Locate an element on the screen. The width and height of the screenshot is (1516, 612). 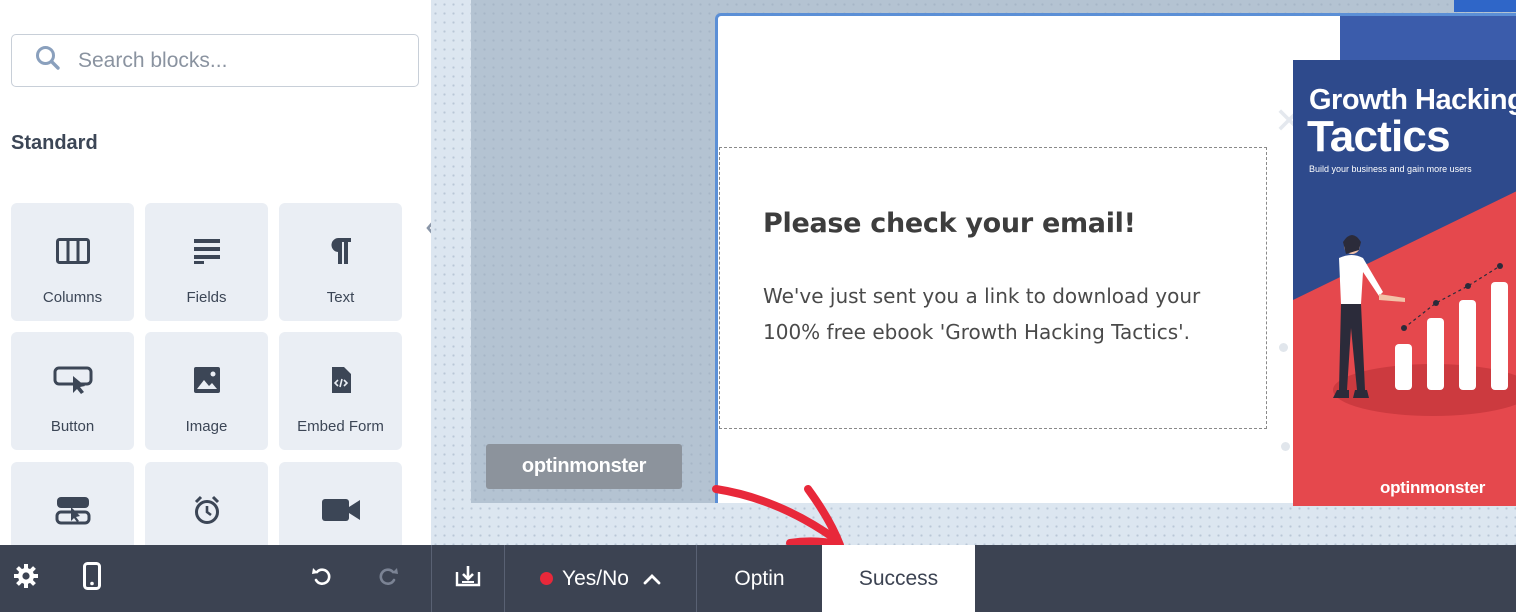
columns-icon is located at coordinates (72, 251).